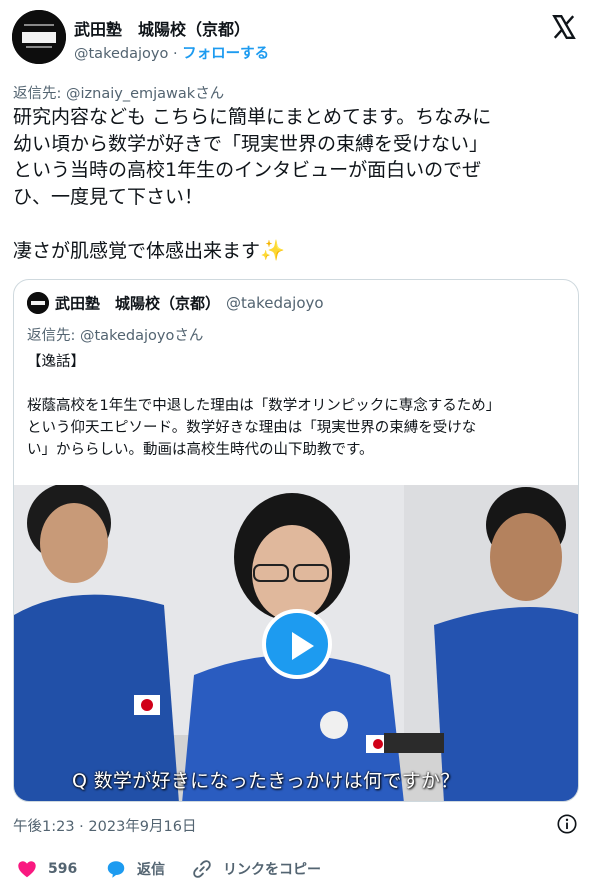  What do you see at coordinates (264, 406) in the screenshot?
I see `quoted-text-line: 桜蔭高校を1年生で中退した理由は「数学オリンピックに専念するため」` at bounding box center [264, 406].